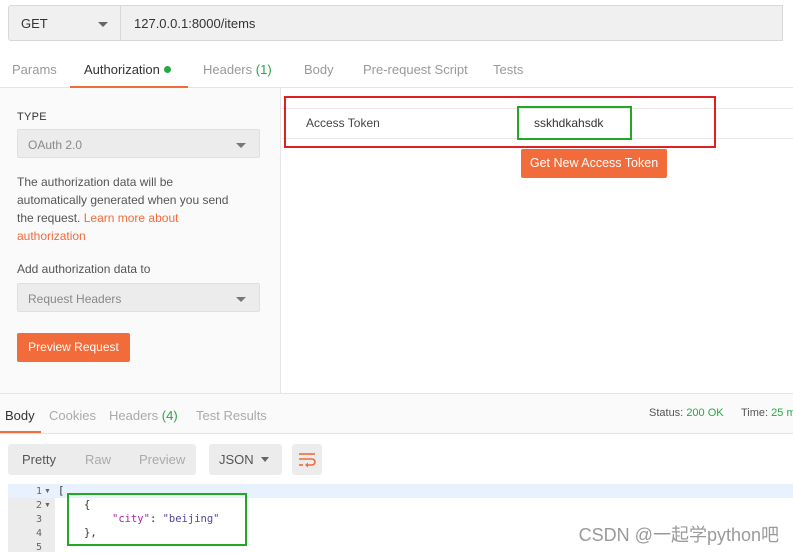 The image size is (793, 553). I want to click on time-info: Time: 25 m, so click(767, 413).